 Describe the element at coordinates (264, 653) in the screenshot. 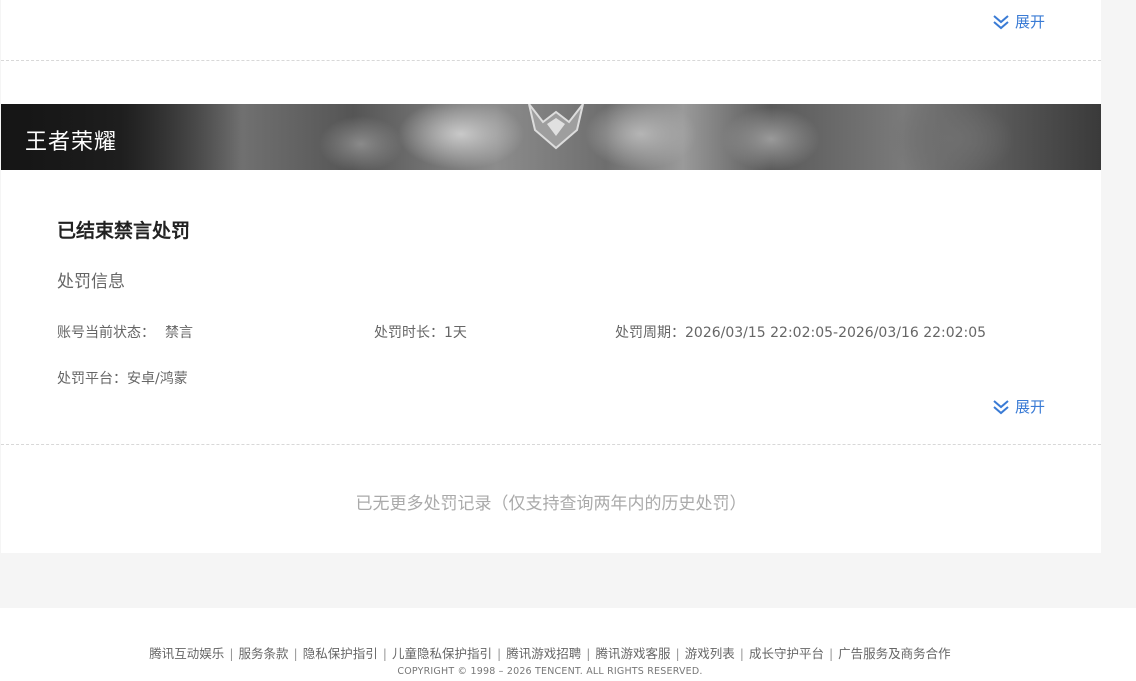

I see `footer-link-terms: 服务条款` at that location.